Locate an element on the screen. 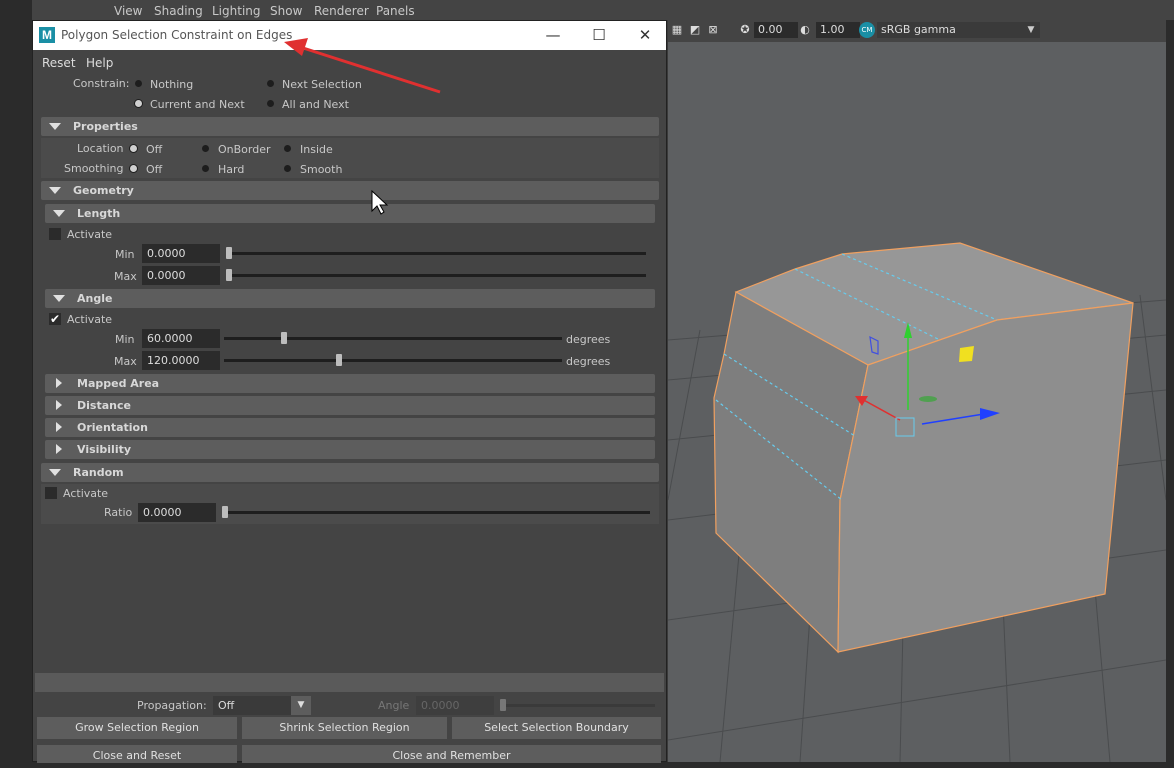  mouse-cursor-icon is located at coordinates (380, 202).